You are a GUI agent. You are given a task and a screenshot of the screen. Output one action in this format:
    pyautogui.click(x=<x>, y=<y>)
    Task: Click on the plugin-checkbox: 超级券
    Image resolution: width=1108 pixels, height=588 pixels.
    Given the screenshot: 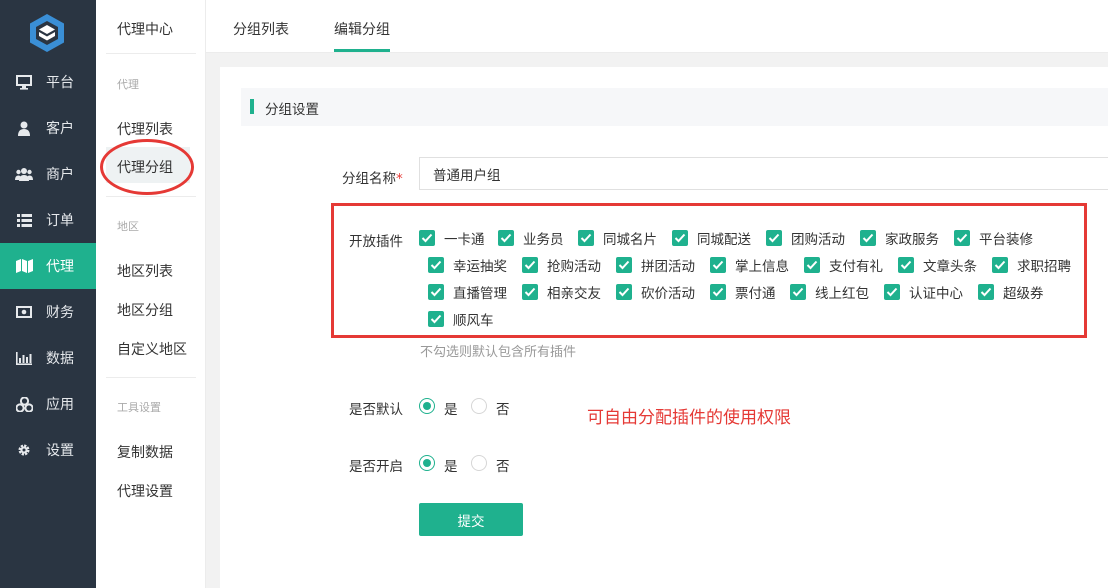 What is the action you would take?
    pyautogui.click(x=1011, y=293)
    